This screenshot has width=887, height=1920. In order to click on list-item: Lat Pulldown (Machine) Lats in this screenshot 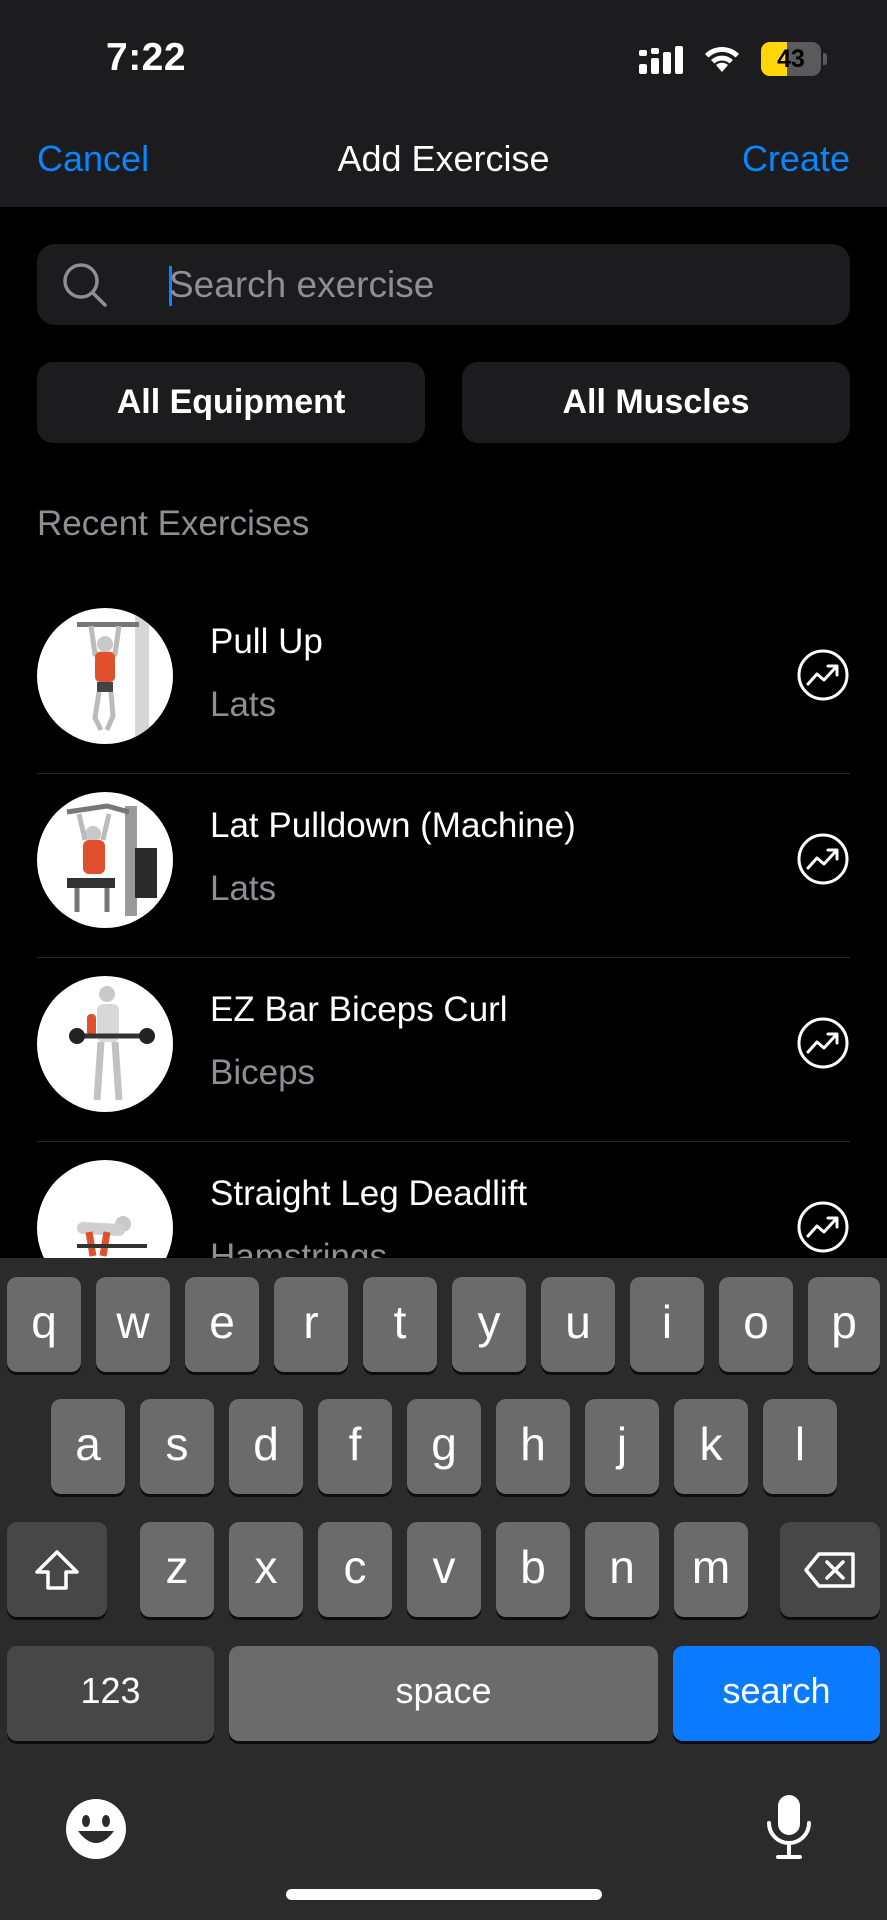, I will do `click(443, 866)`.